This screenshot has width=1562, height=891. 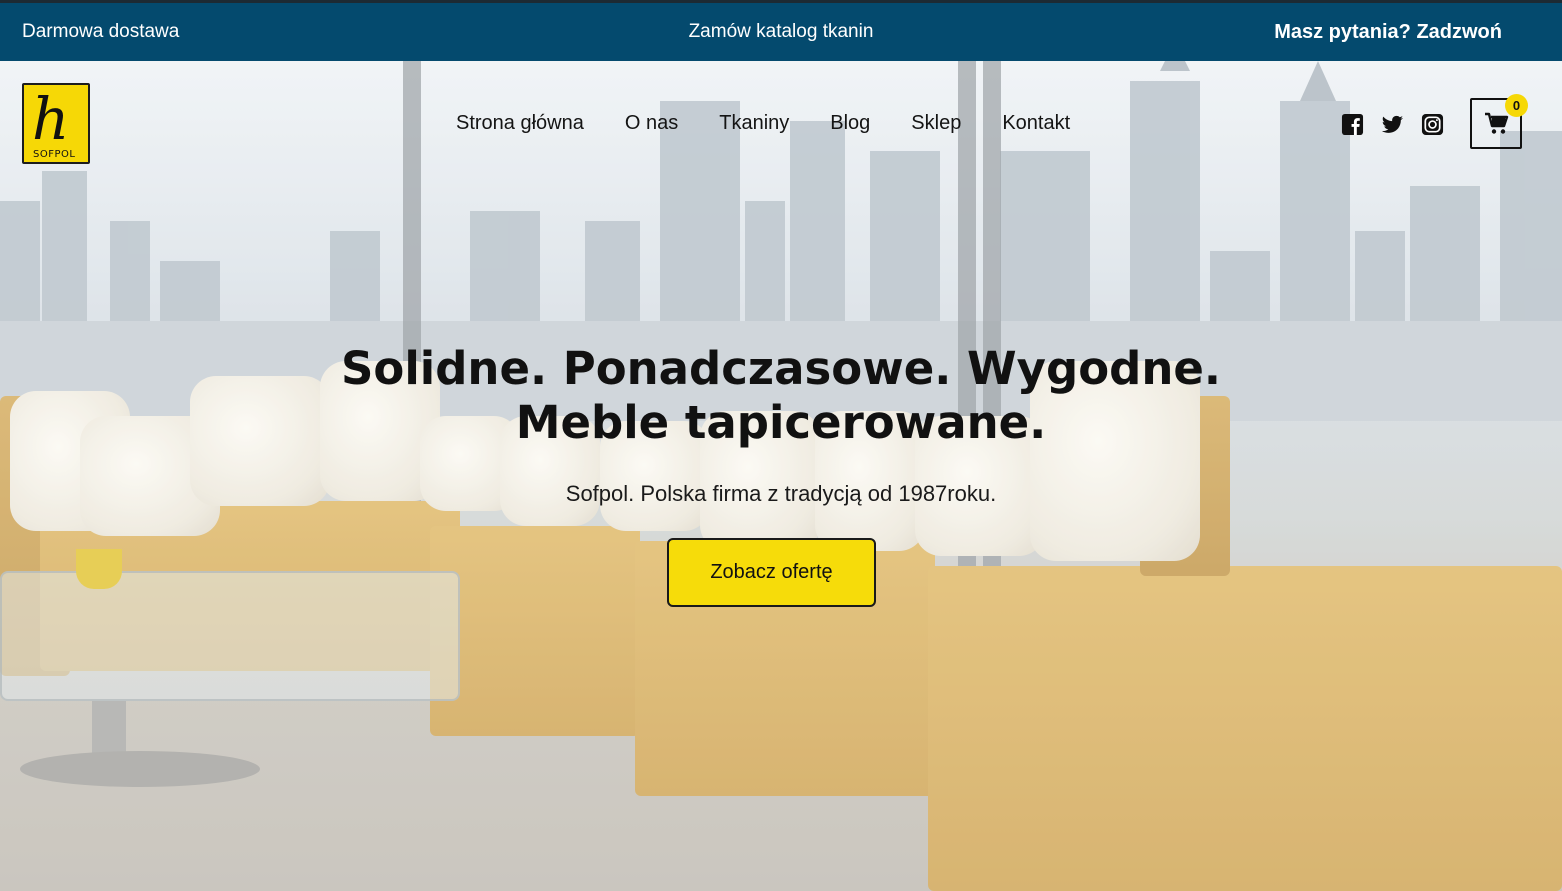 I want to click on cart-button: 0, so click(x=1499, y=121).